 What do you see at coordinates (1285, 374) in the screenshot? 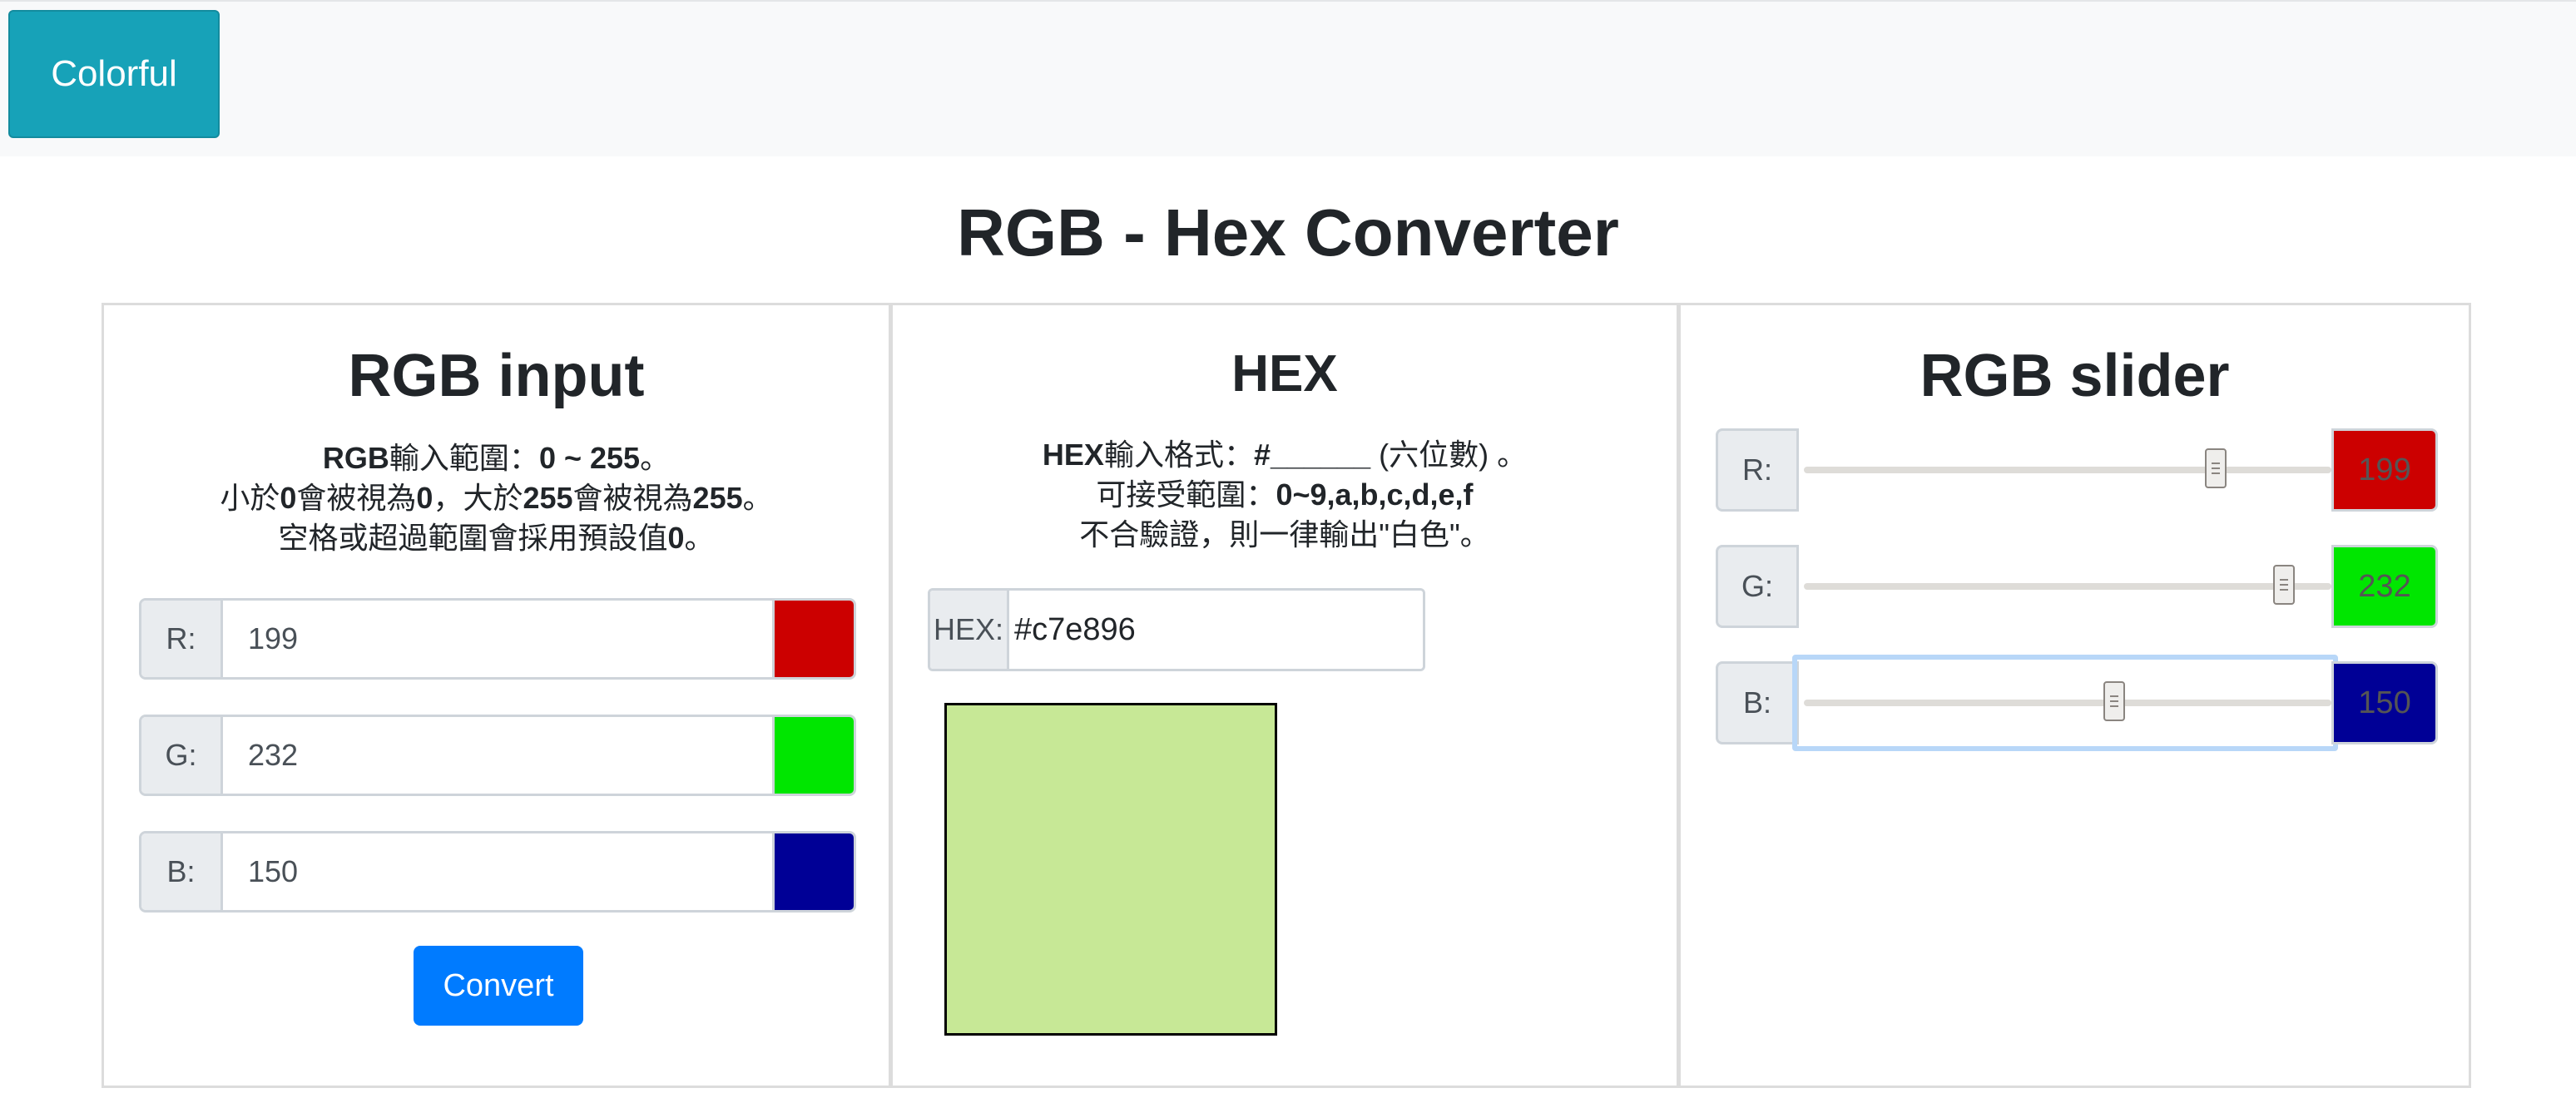
I see `hex-title: HEX` at bounding box center [1285, 374].